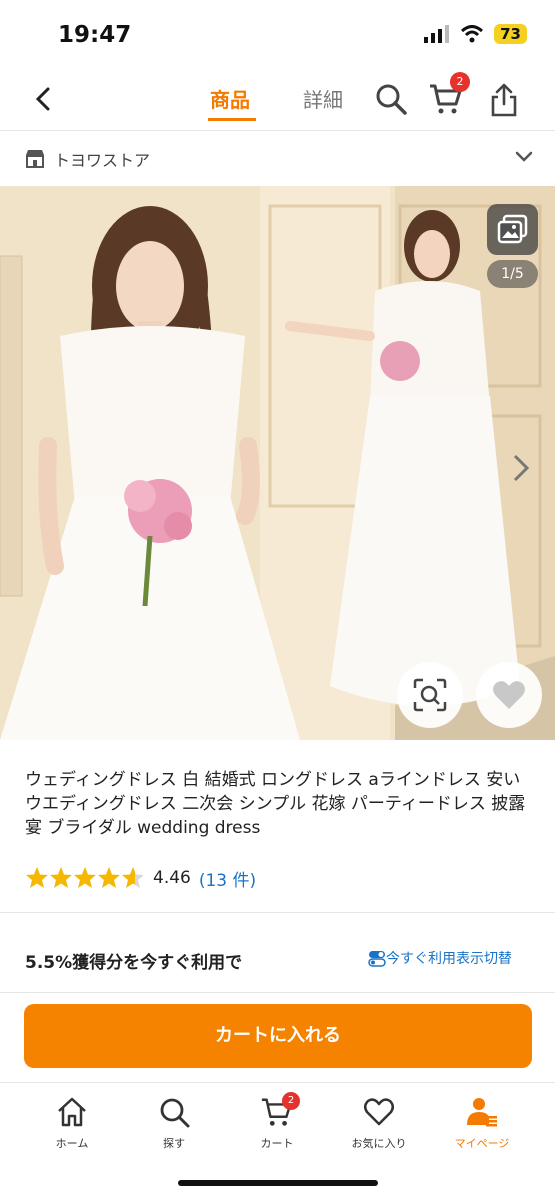  I want to click on battery-indicator: 73, so click(510, 34).